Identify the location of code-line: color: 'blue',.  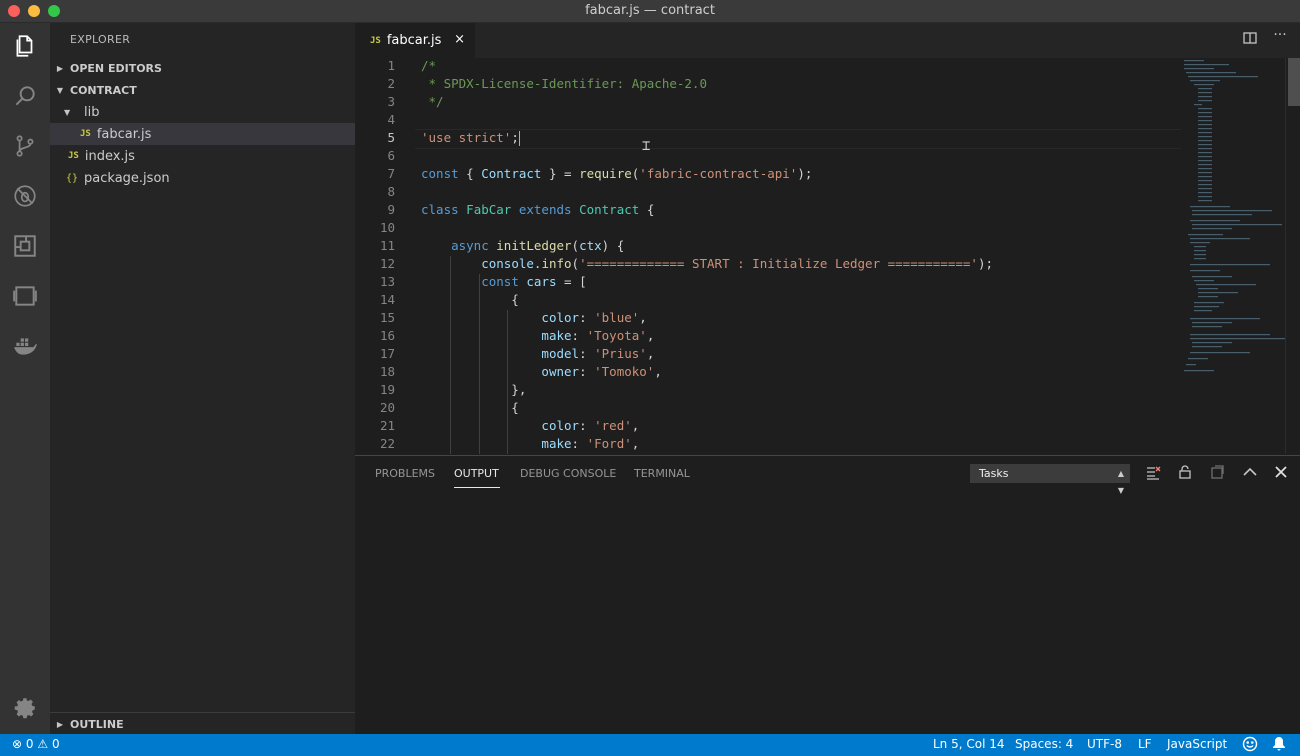
(594, 317).